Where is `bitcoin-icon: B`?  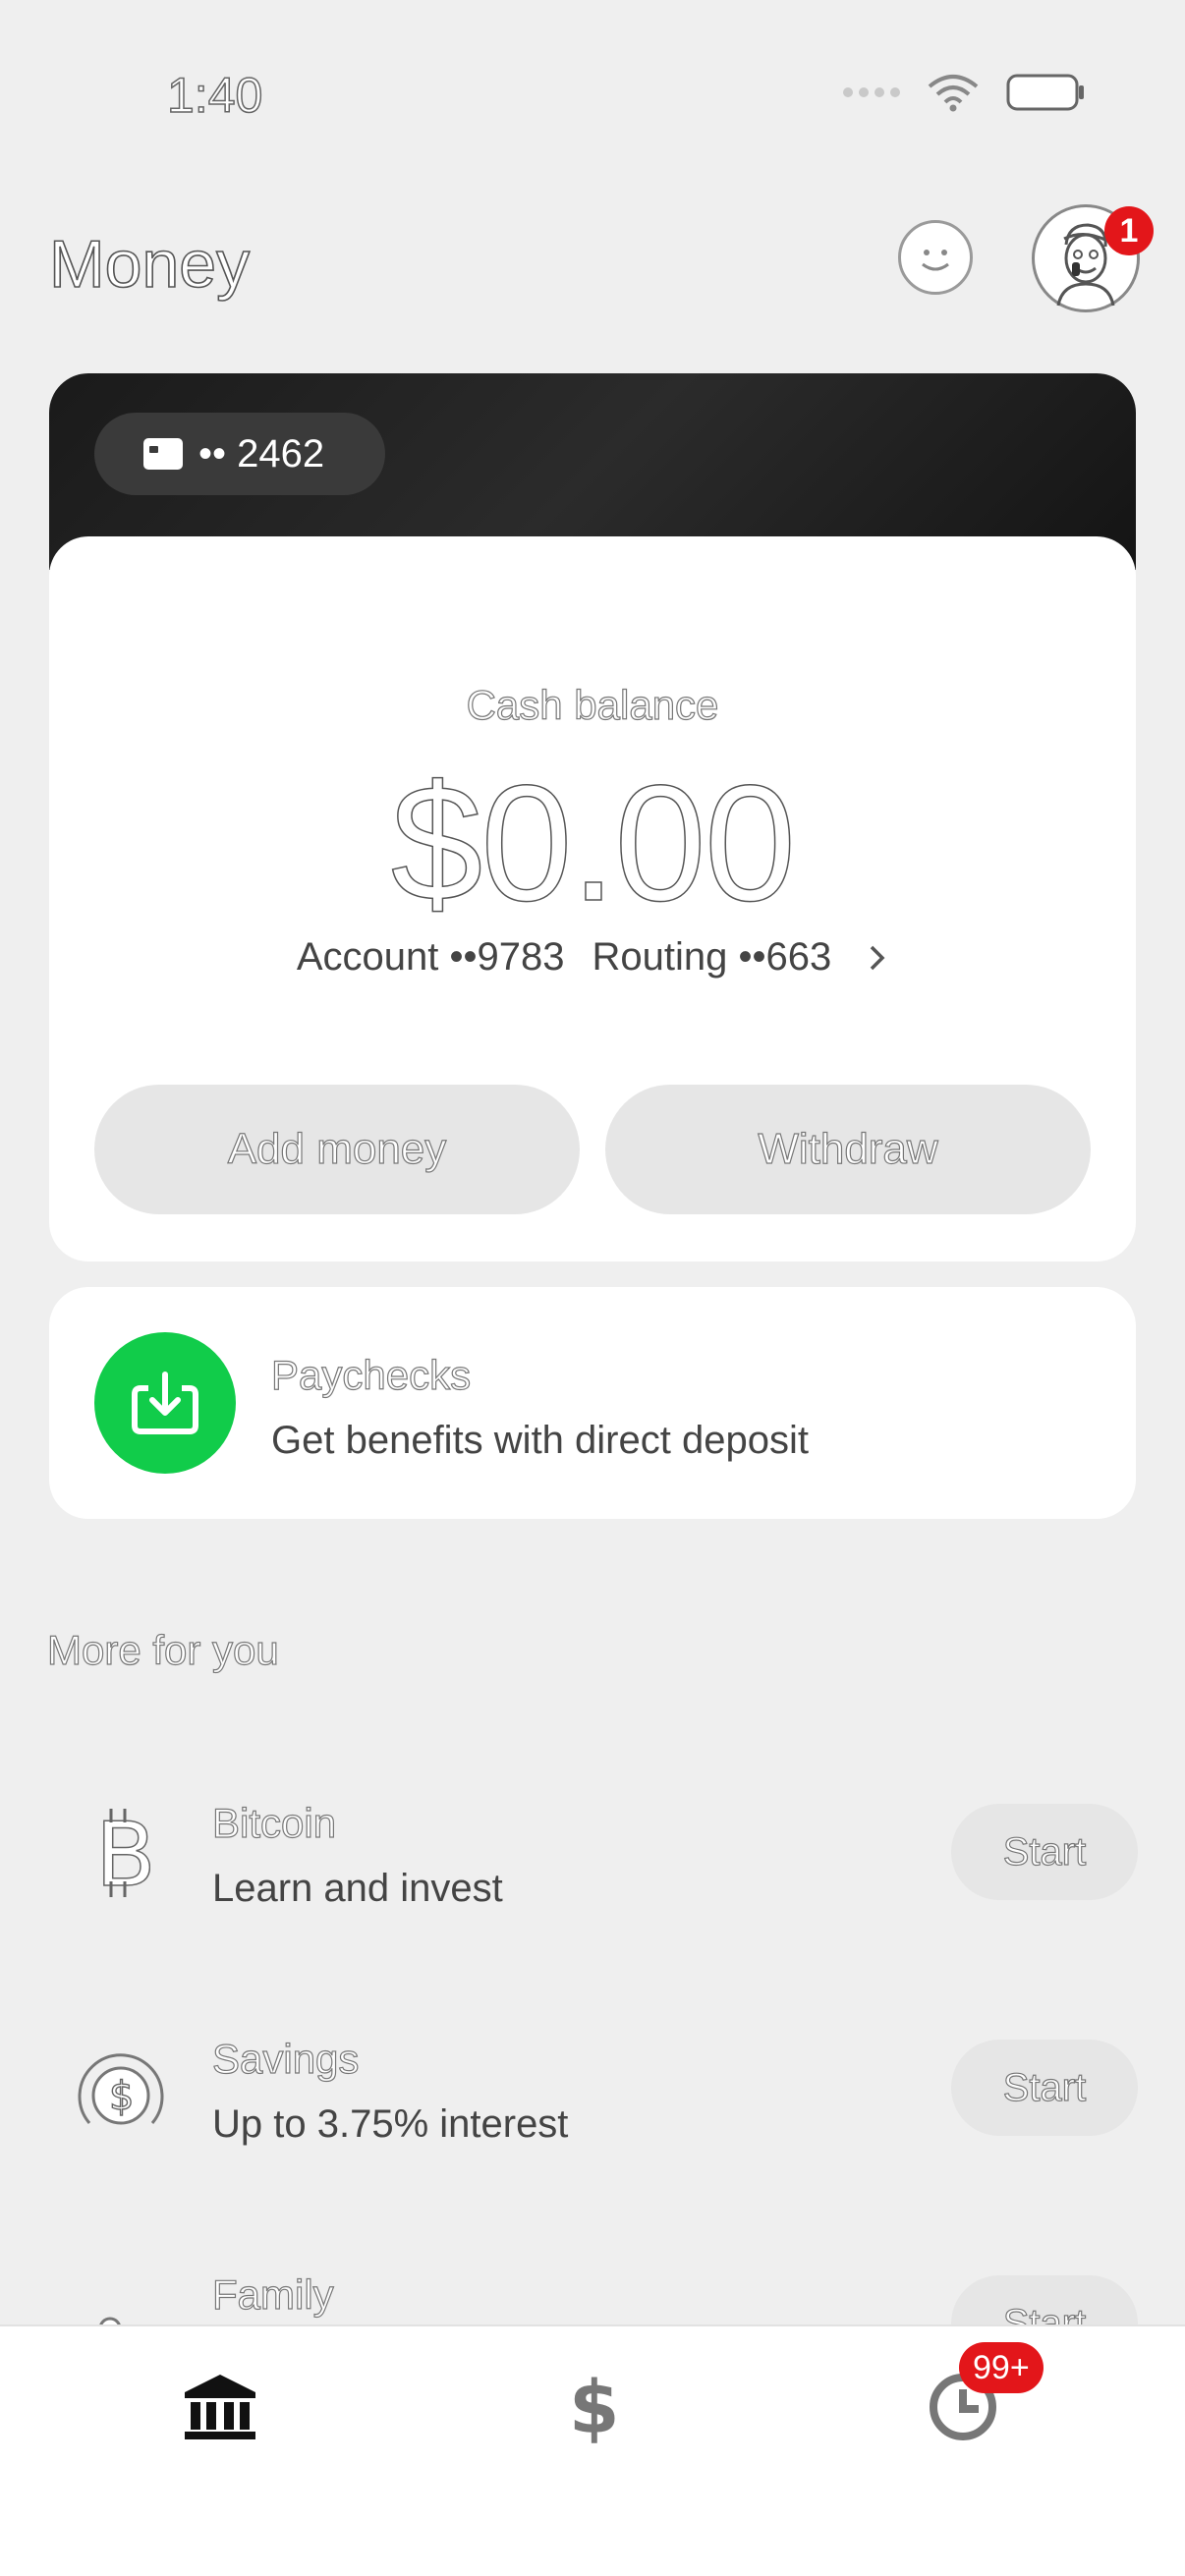
bitcoin-icon: B is located at coordinates (121, 1852).